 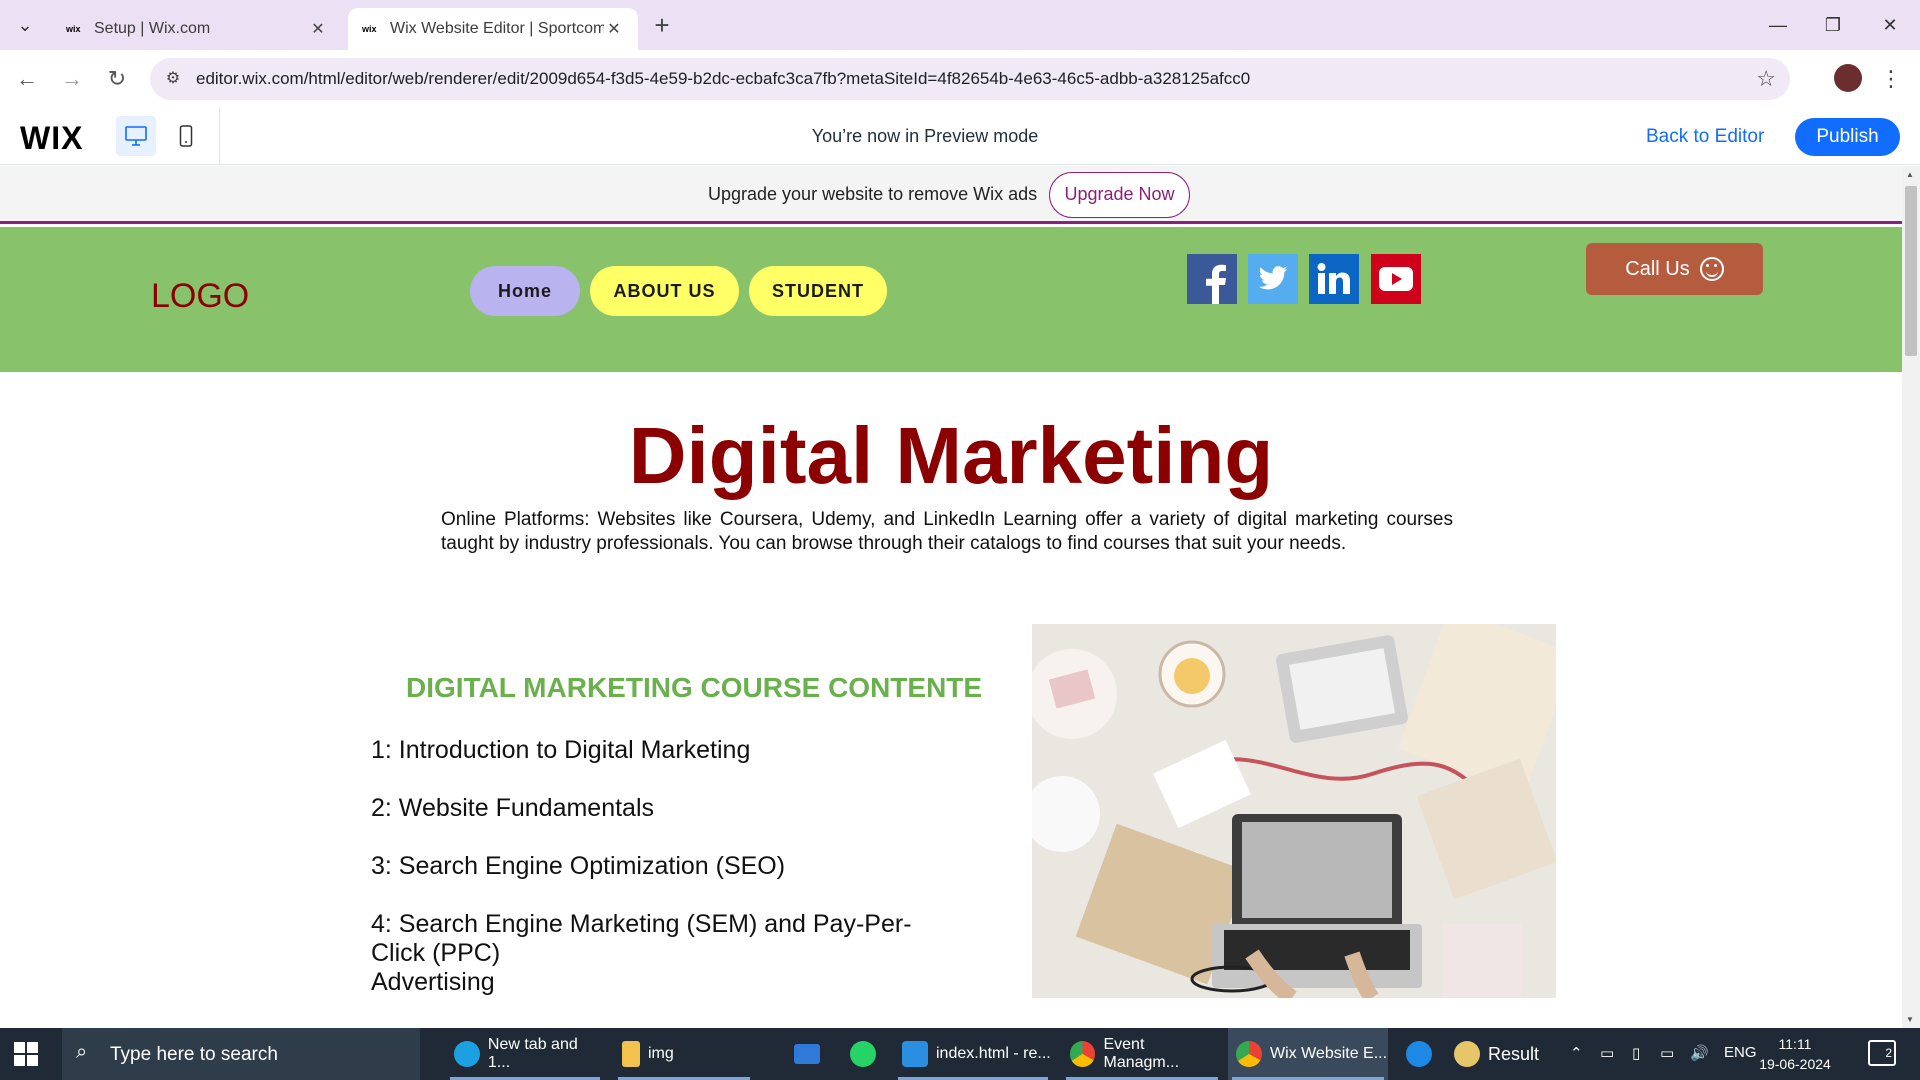 I want to click on nav-about-us: ABOUT US, so click(x=664, y=291).